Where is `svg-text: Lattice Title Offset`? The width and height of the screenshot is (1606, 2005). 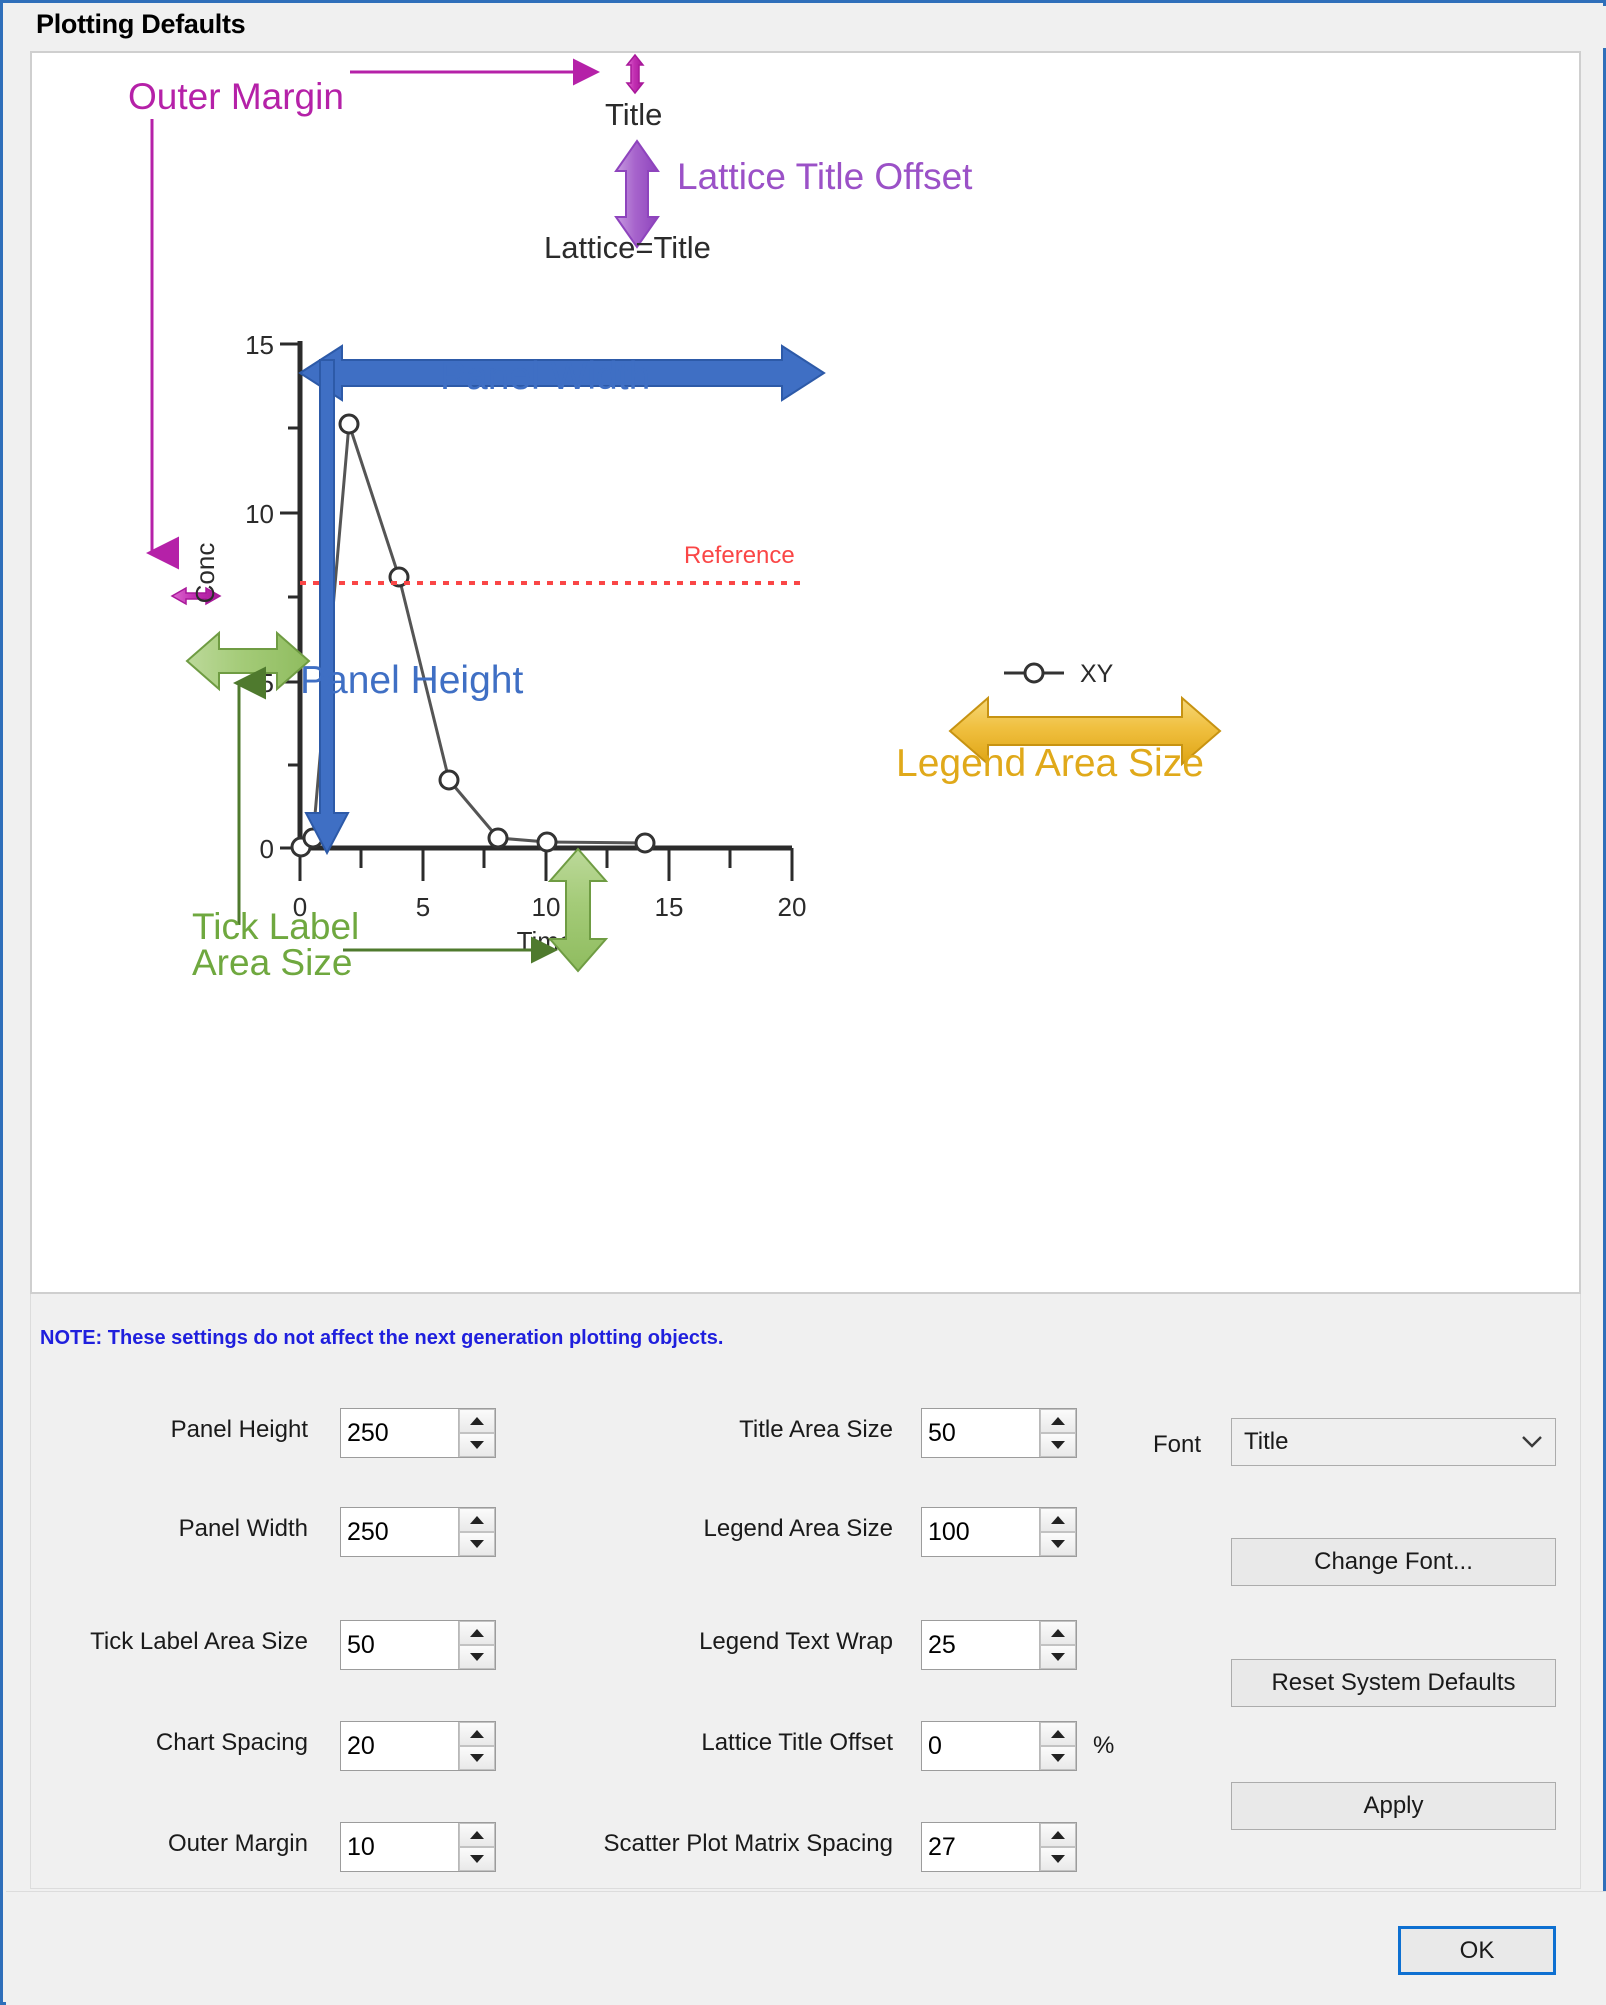
svg-text: Lattice Title Offset is located at coordinates (825, 176).